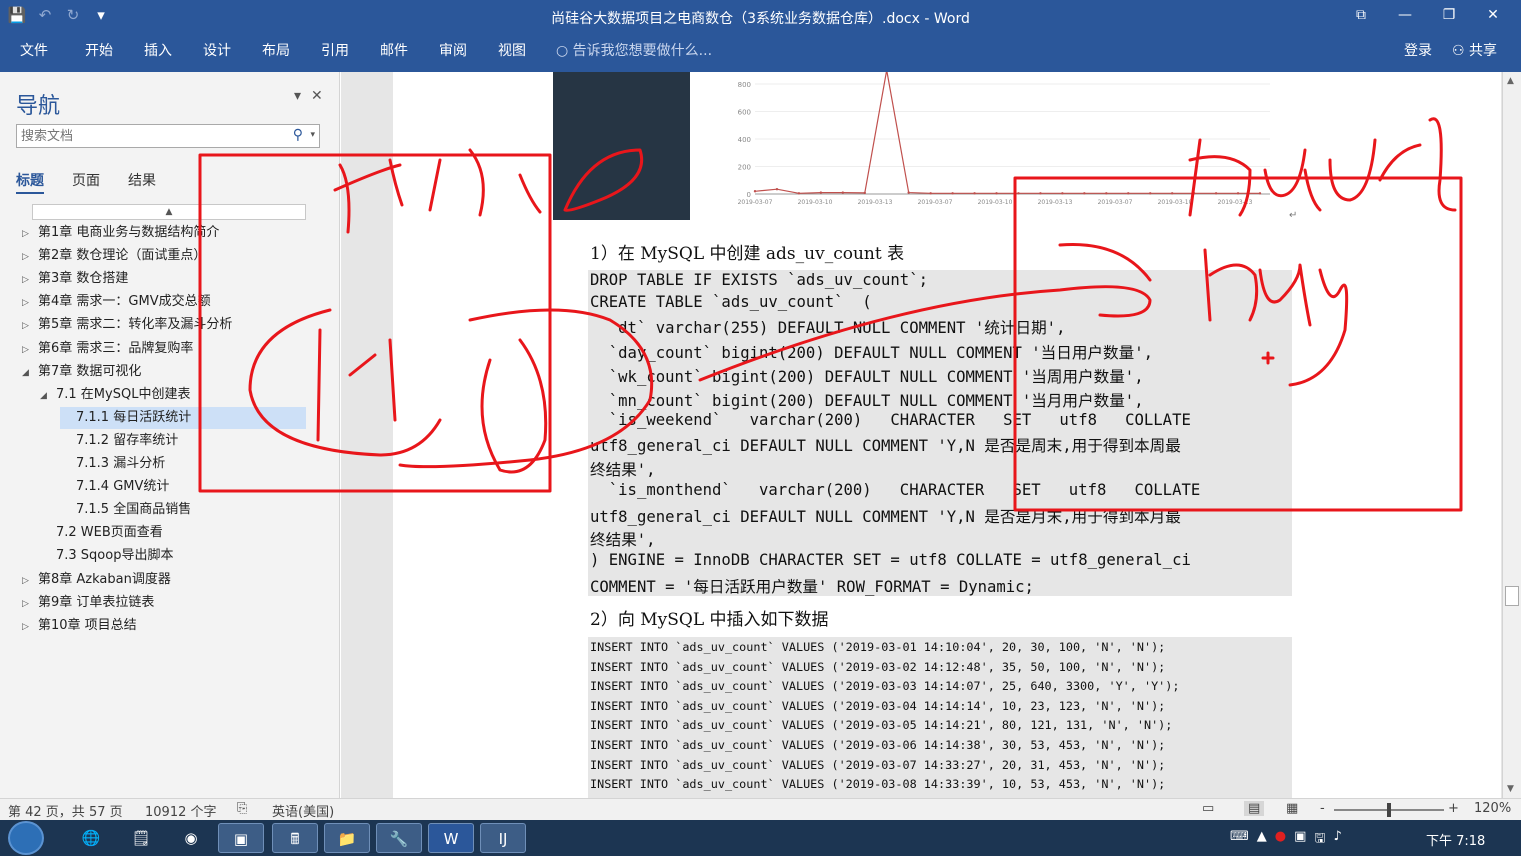 The height and width of the screenshot is (856, 1521). What do you see at coordinates (115, 395) in the screenshot?
I see `nav-heading-item: ◢ 7.1 在MySQL中创建表` at bounding box center [115, 395].